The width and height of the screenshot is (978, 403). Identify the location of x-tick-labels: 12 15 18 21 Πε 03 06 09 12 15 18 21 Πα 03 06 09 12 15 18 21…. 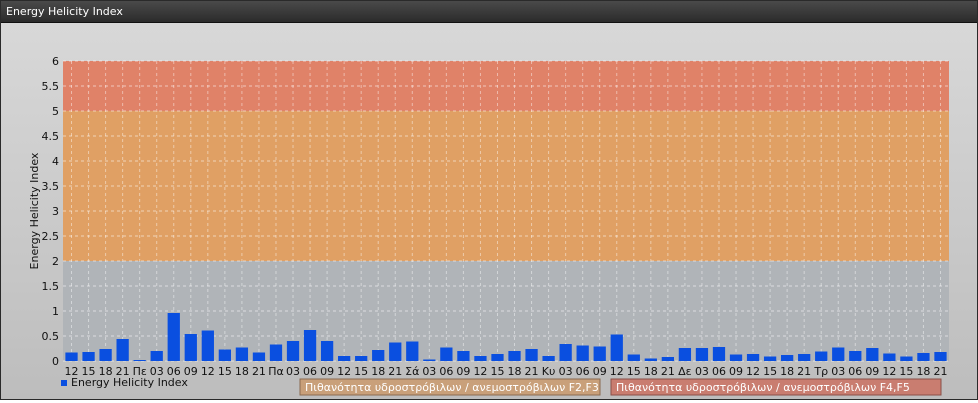
(506, 371).